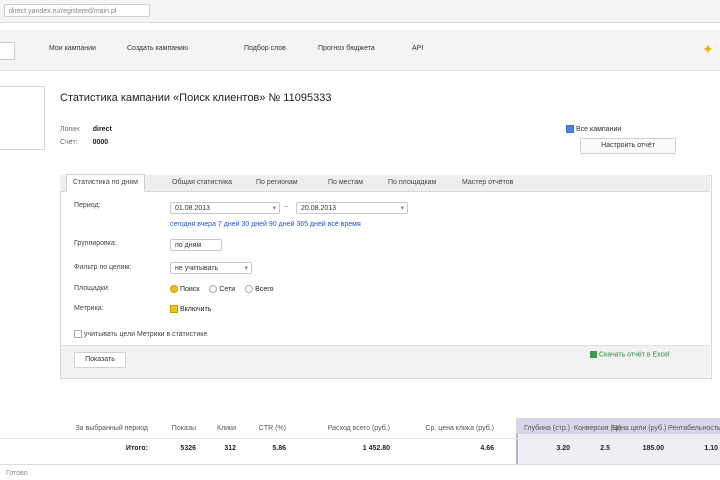 Image resolution: width=720 pixels, height=480 pixels. What do you see at coordinates (103, 267) in the screenshot?
I see `filter-label: Фильтр по целям:` at bounding box center [103, 267].